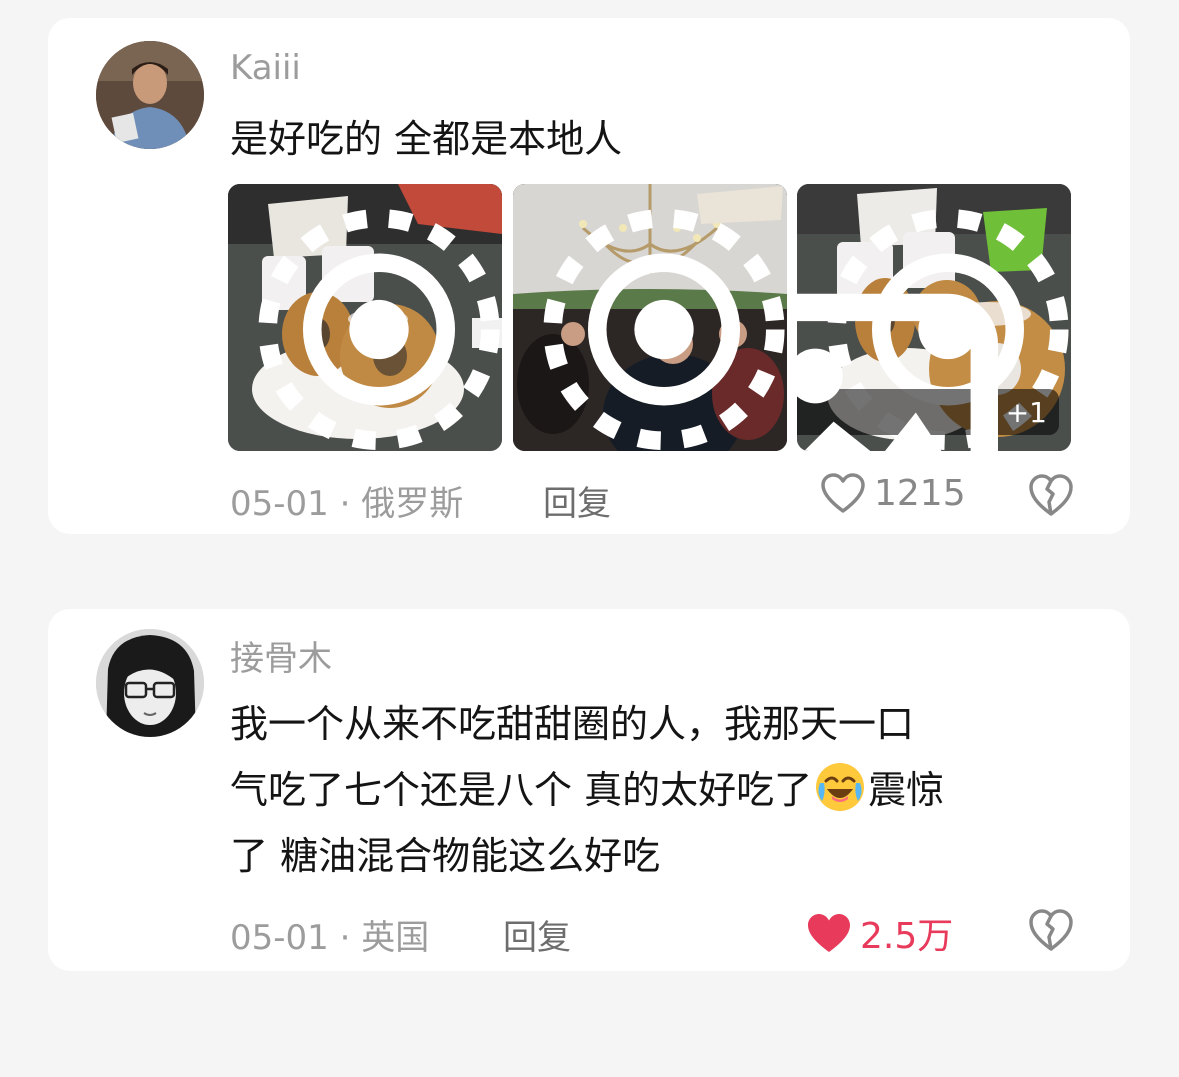  What do you see at coordinates (330, 938) in the screenshot?
I see `comment-meta: 05-01 · 英国` at bounding box center [330, 938].